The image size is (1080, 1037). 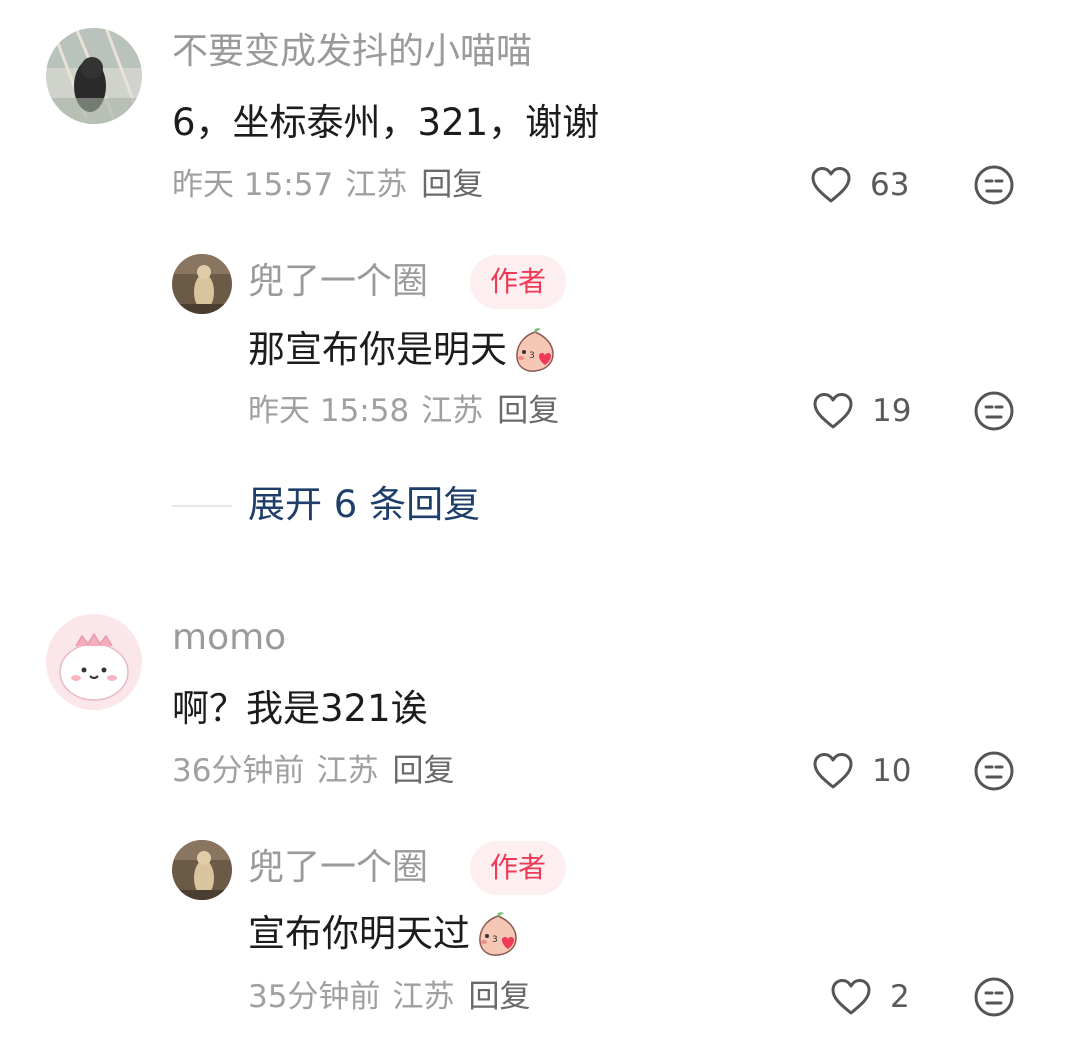 What do you see at coordinates (238, 771) in the screenshot?
I see `comment-time: 36分钟前` at bounding box center [238, 771].